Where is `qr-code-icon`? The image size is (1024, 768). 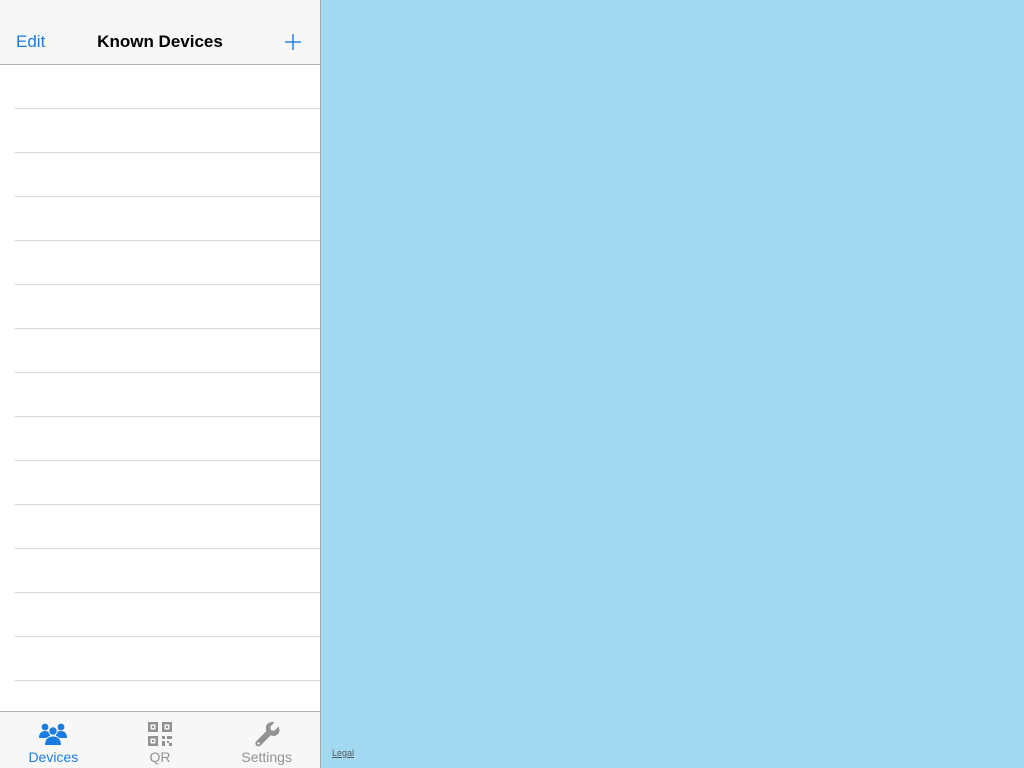 qr-code-icon is located at coordinates (160, 734).